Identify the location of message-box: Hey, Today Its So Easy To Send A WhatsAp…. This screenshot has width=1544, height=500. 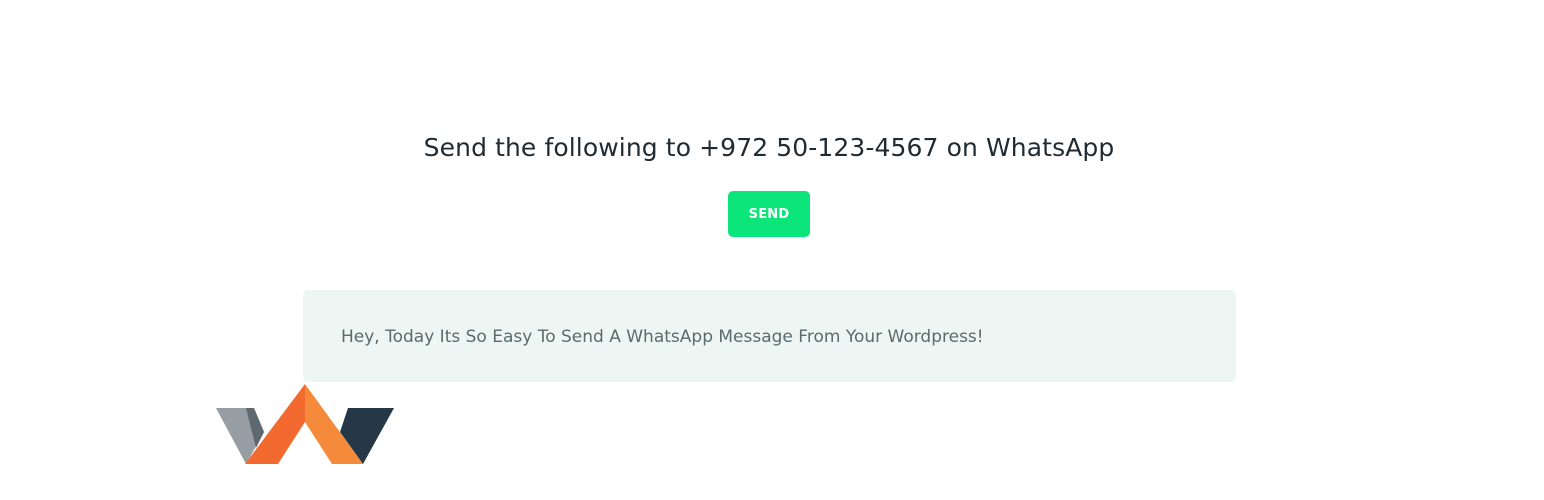
(769, 336).